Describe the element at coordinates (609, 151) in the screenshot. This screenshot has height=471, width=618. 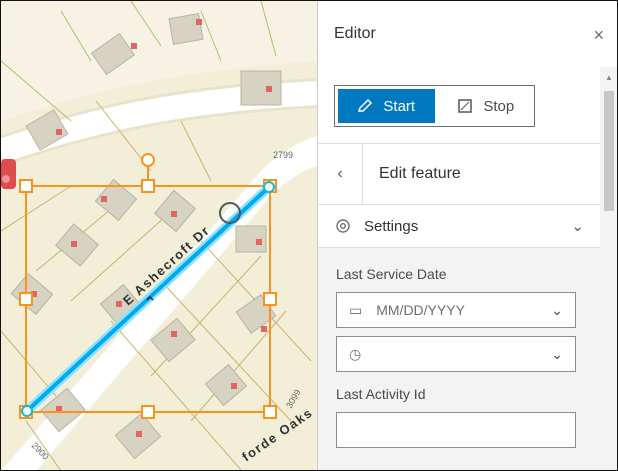
I see `scroll-thumb` at that location.